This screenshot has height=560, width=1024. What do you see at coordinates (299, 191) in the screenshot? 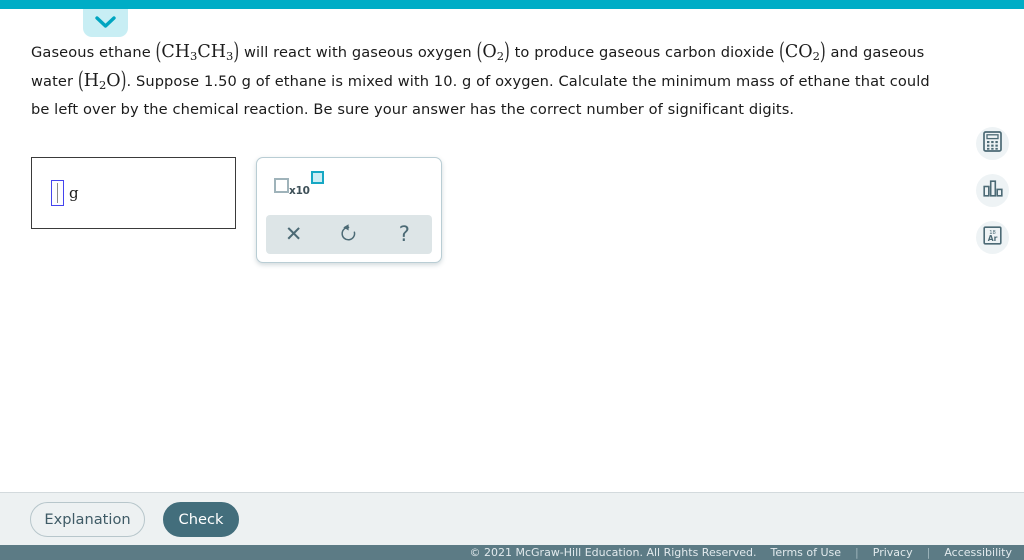
I see `scientific-notation-label: x10` at bounding box center [299, 191].